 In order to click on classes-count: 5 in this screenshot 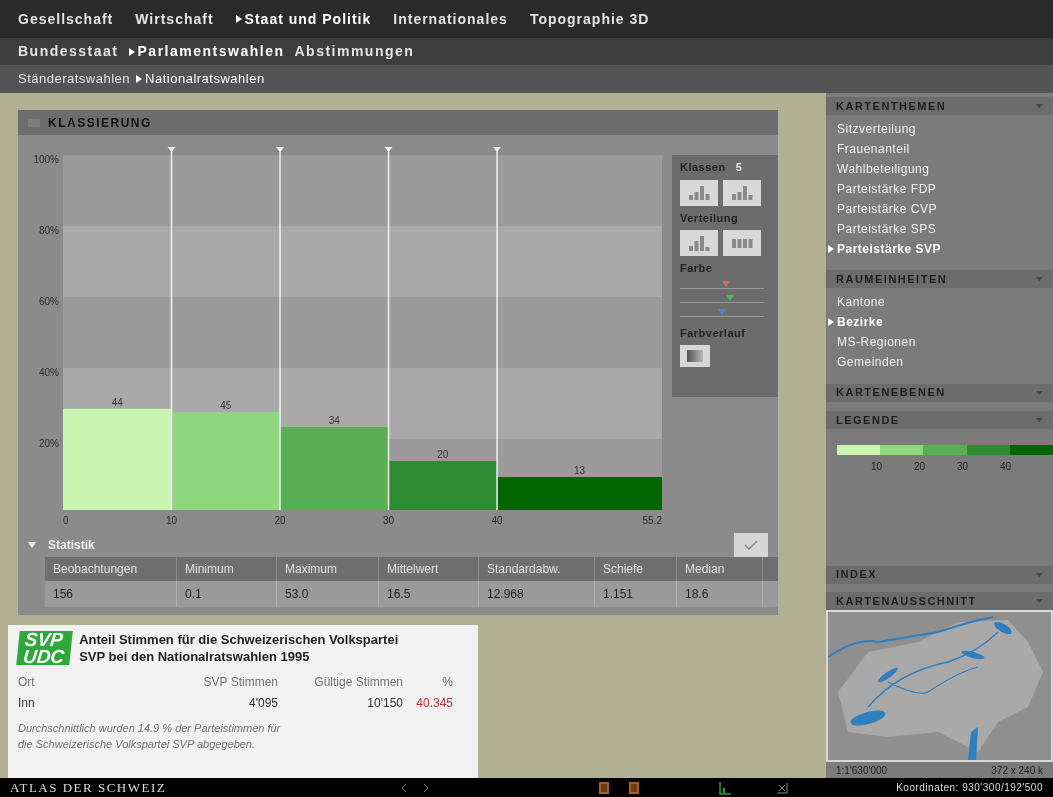, I will do `click(738, 167)`.